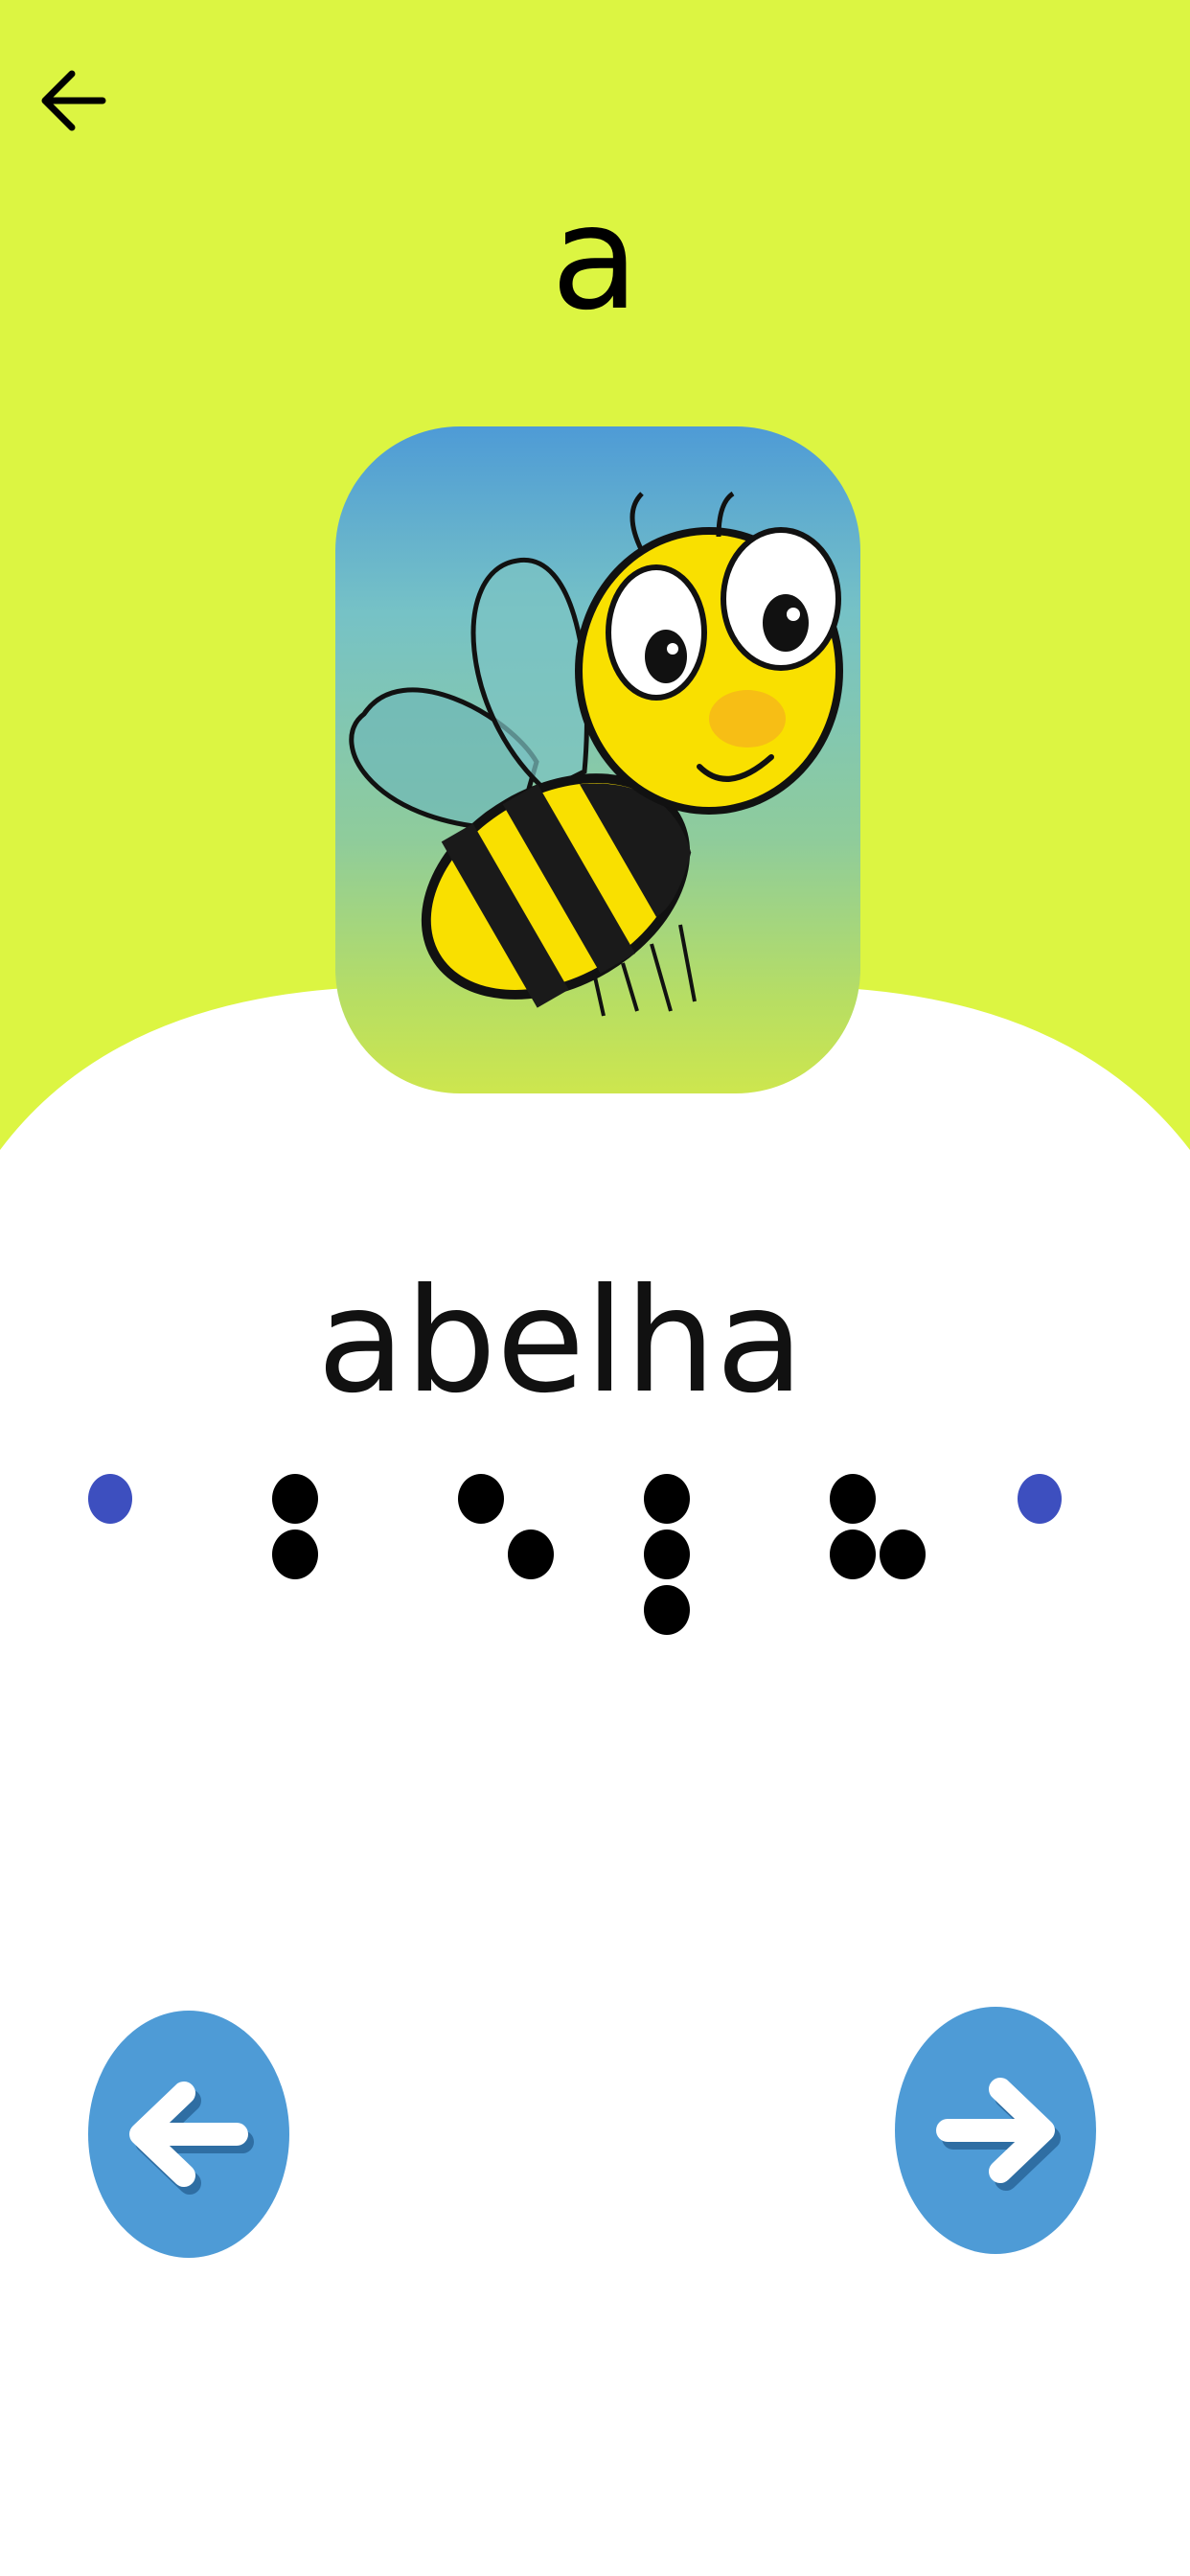  I want to click on bee-image, so click(598, 759).